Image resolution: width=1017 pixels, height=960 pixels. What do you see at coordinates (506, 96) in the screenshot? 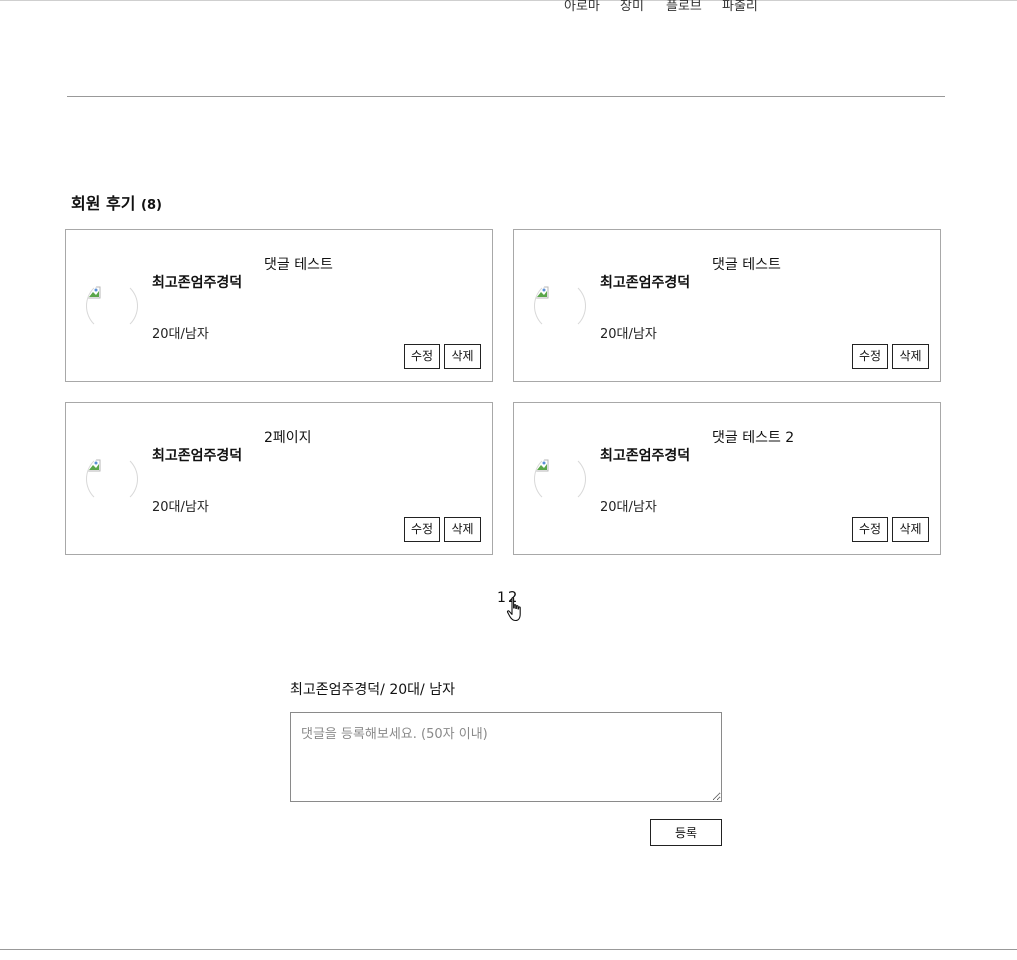
I see `section-divider` at bounding box center [506, 96].